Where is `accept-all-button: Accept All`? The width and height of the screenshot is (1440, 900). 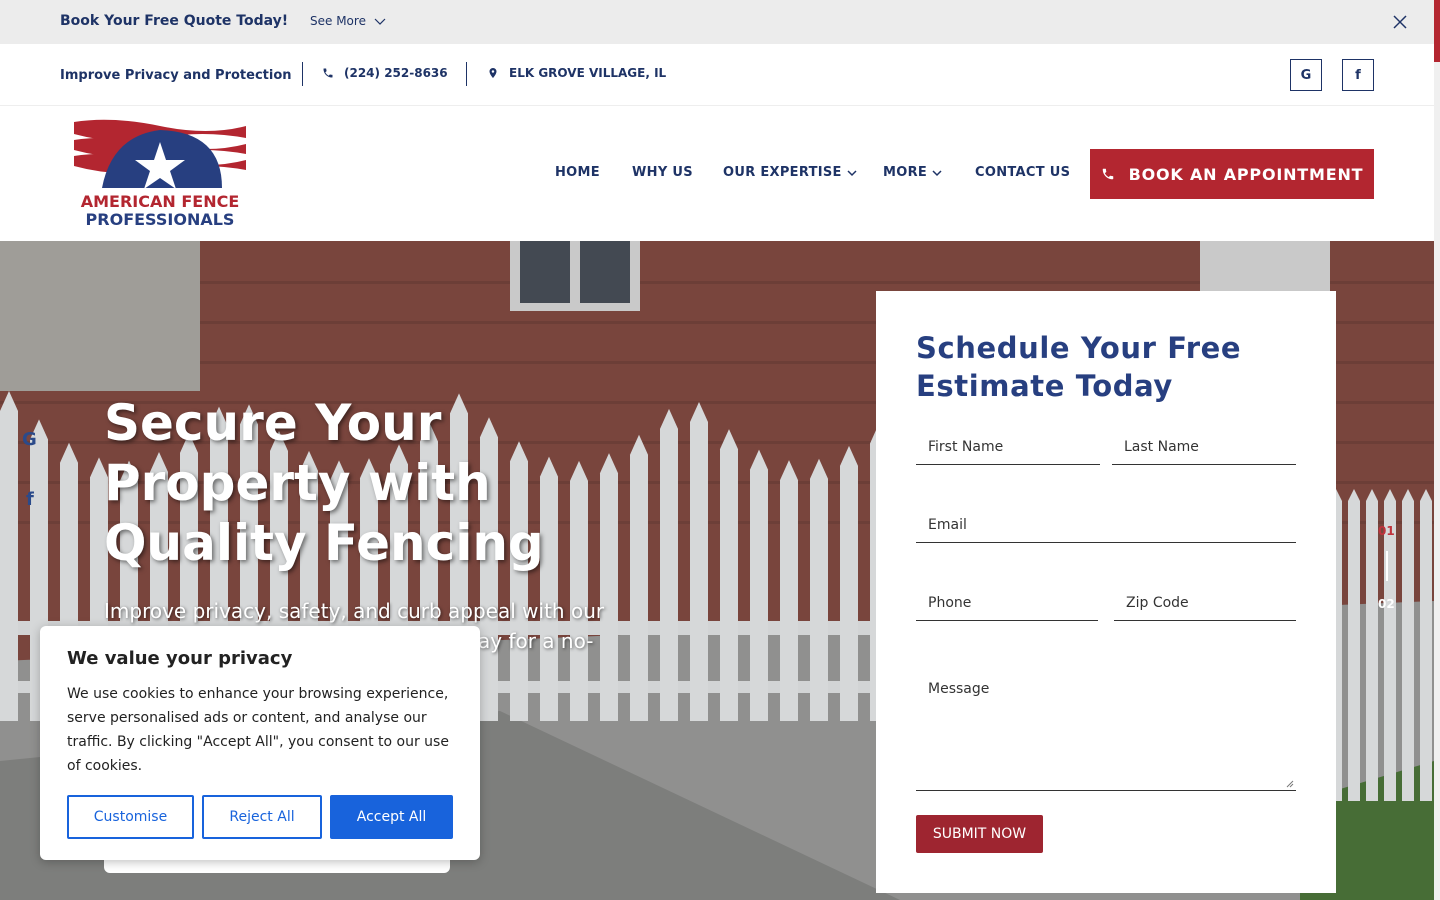
accept-all-button: Accept All is located at coordinates (391, 817).